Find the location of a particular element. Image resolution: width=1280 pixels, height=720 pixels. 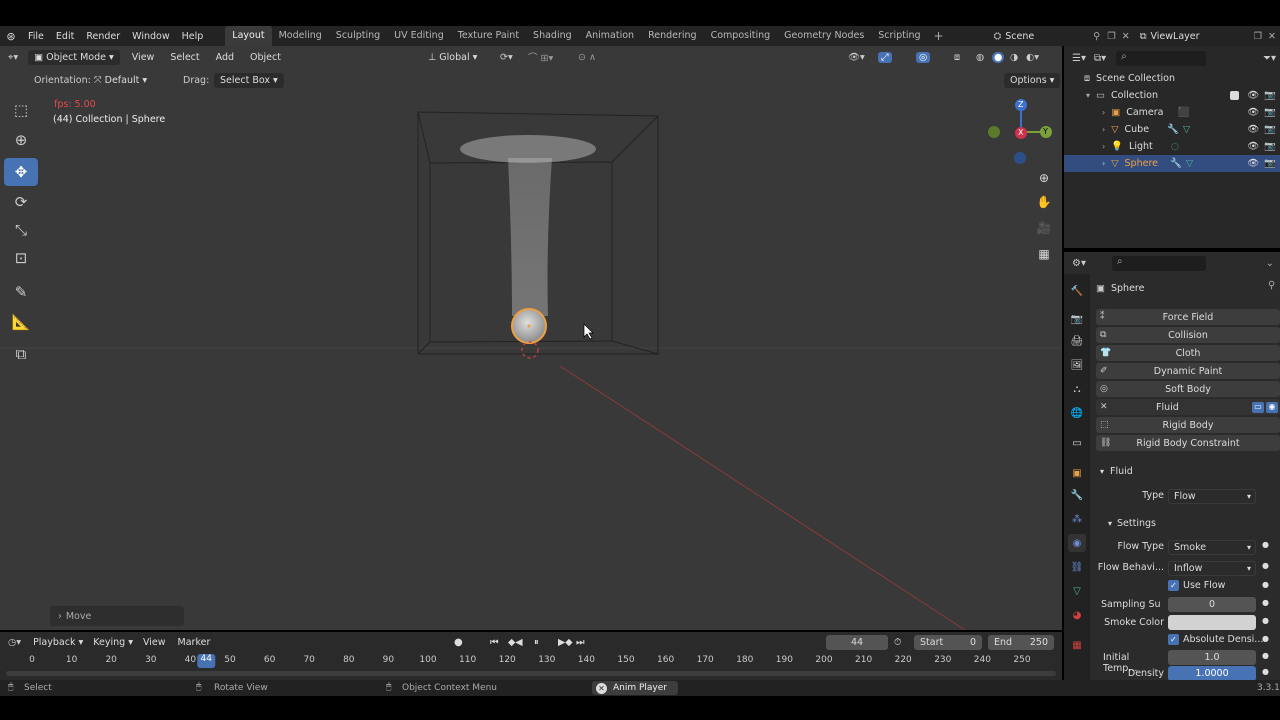

object-tab-icon: ▣ is located at coordinates (1077, 473).